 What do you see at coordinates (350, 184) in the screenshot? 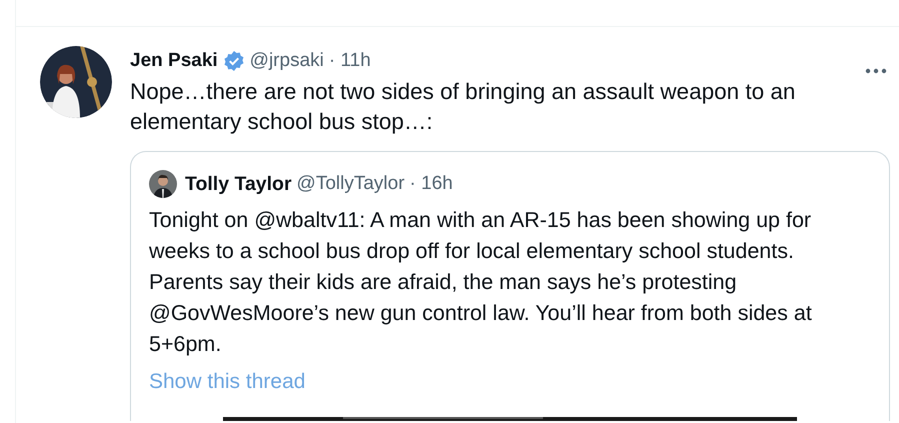
I see `author-handle: @TollyTaylor` at bounding box center [350, 184].